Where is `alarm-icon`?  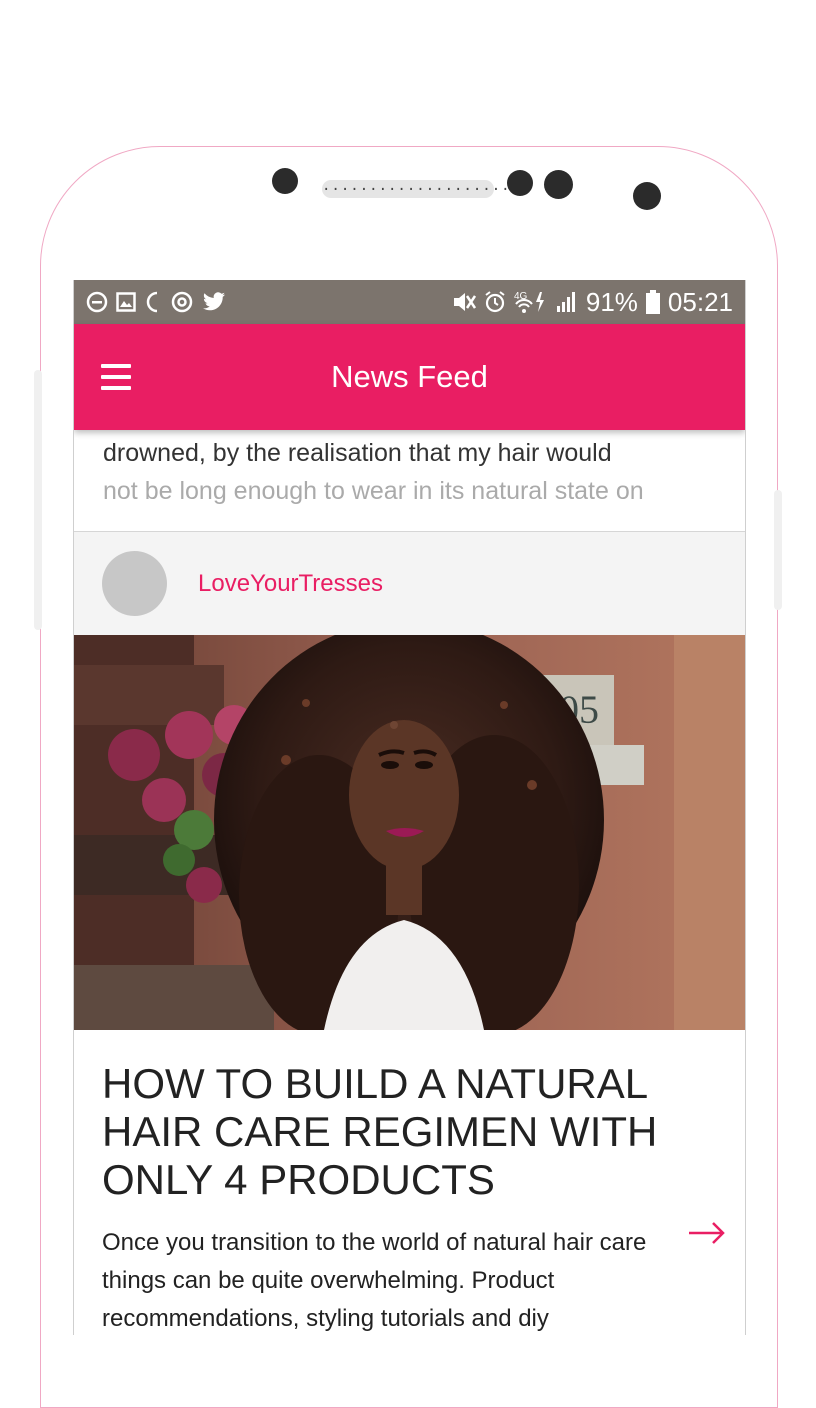
alarm-icon is located at coordinates (495, 302).